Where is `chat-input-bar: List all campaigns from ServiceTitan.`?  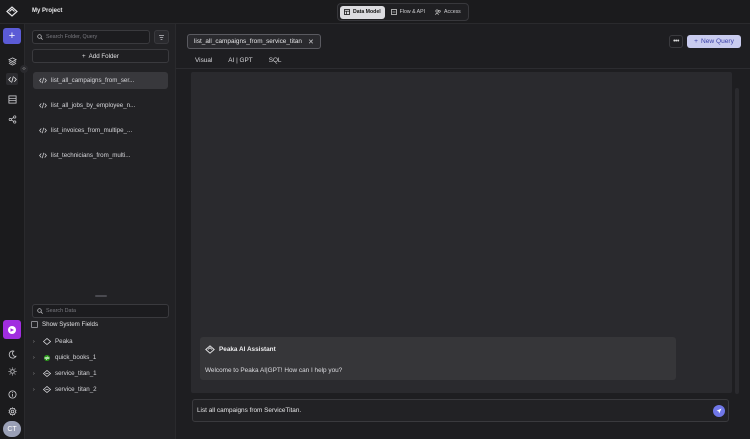
chat-input-bar: List all campaigns from ServiceTitan. is located at coordinates (460, 410).